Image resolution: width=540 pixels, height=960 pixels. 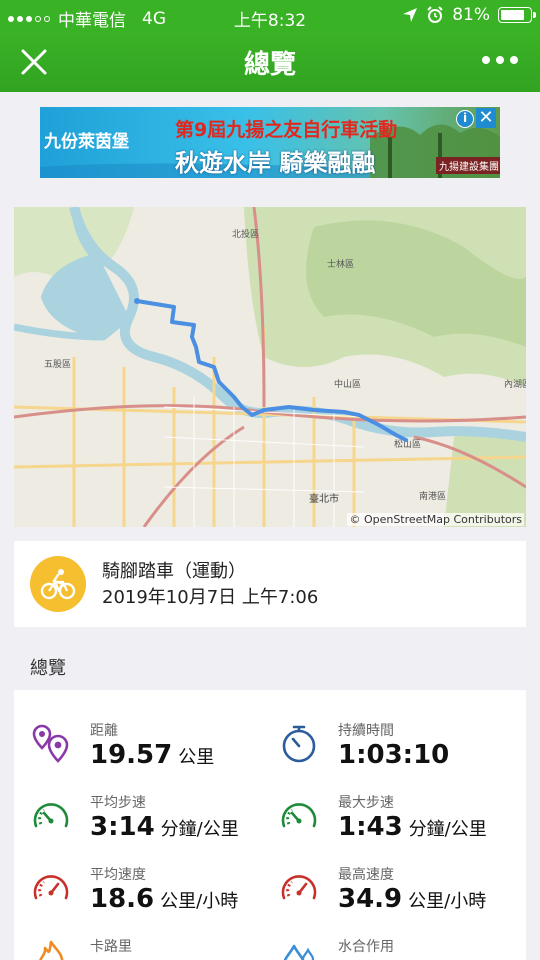 I want to click on stat-label: 卡路里, so click(x=111, y=947).